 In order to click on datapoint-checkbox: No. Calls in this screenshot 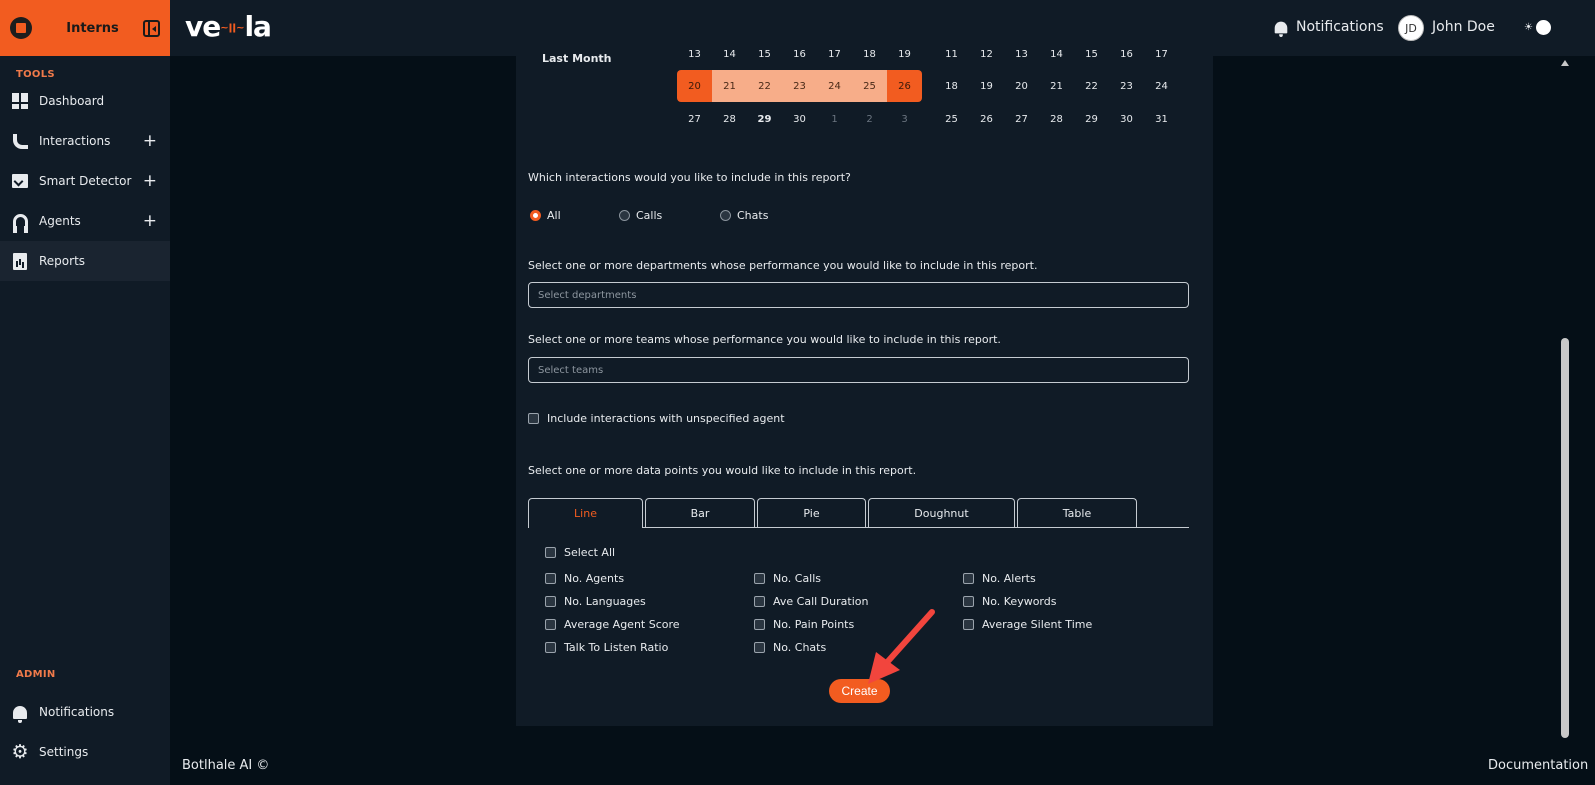, I will do `click(787, 578)`.